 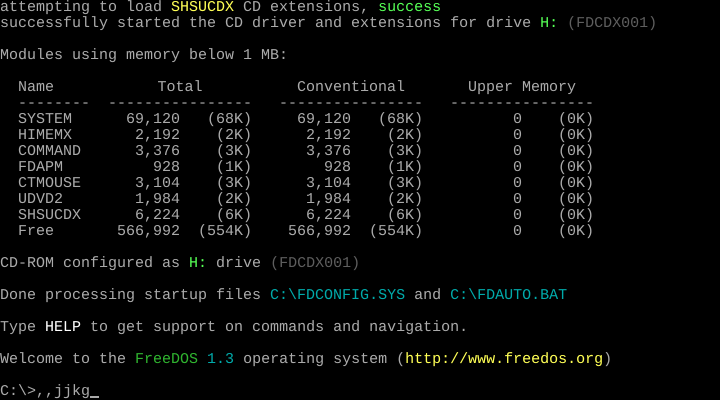 I want to click on module-name: FDAPM, so click(x=41, y=168).